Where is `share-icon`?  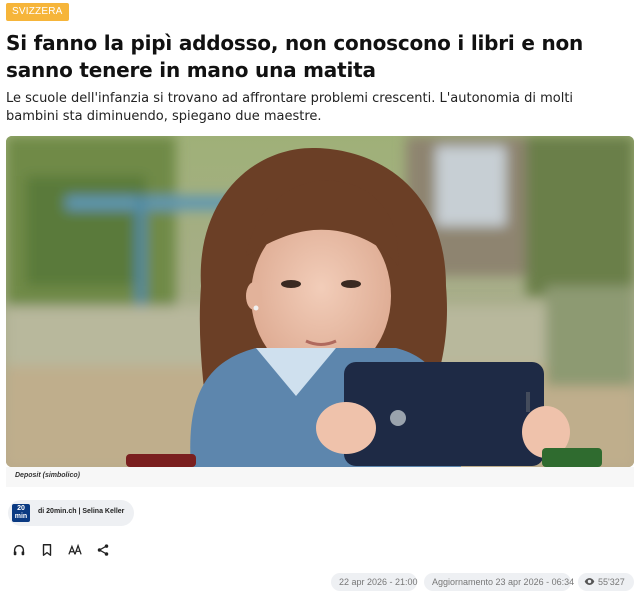
share-icon is located at coordinates (103, 550).